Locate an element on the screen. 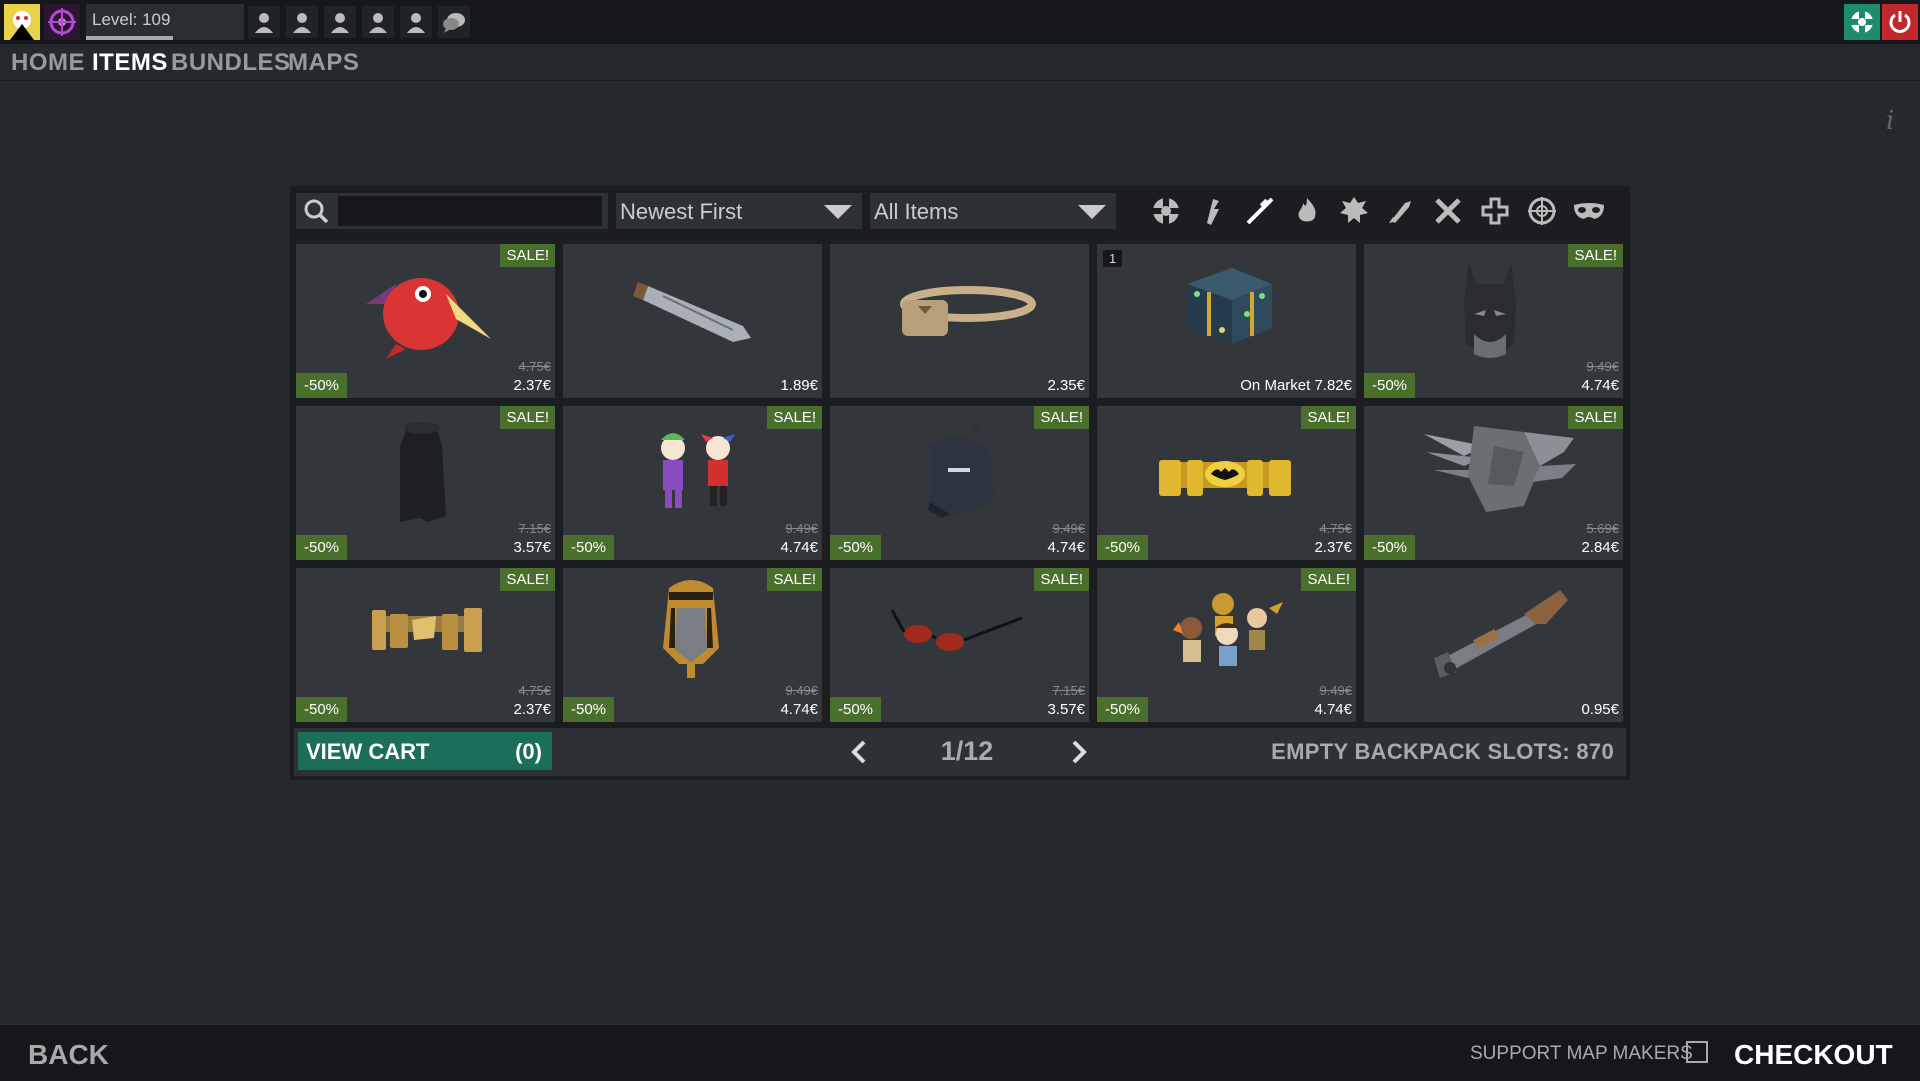  medic-icon is located at coordinates (1495, 211).